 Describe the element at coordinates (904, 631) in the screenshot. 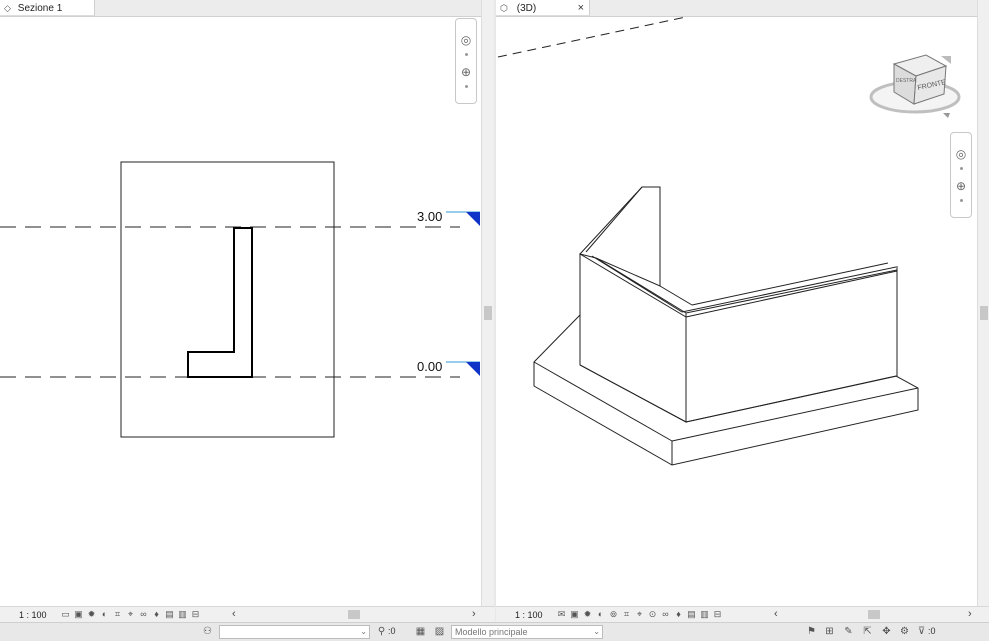

I see `background-process-icon: ⚙` at that location.